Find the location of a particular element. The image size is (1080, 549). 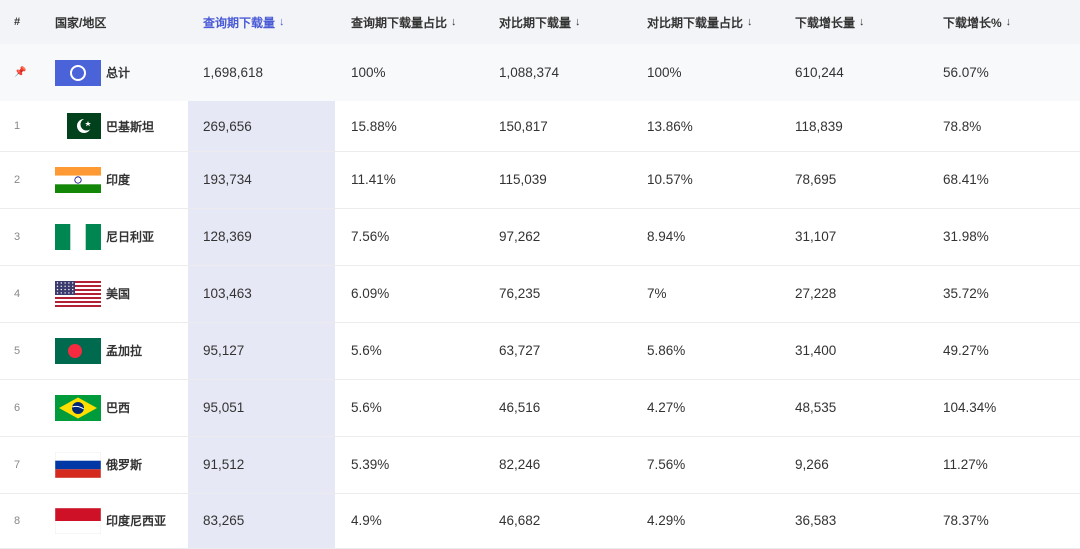

russia-flag-icon is located at coordinates (78, 464).